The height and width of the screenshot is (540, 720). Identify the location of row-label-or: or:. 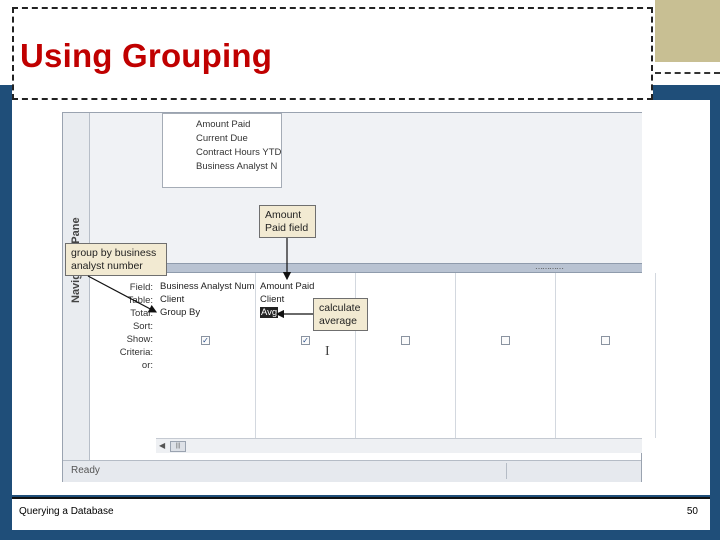
(147, 365).